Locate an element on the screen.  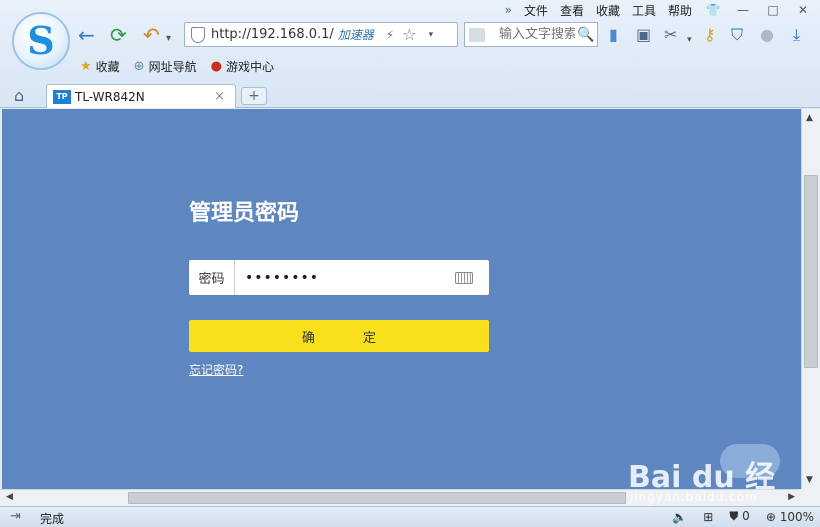
horizontal-scroll-thumb is located at coordinates (377, 498).